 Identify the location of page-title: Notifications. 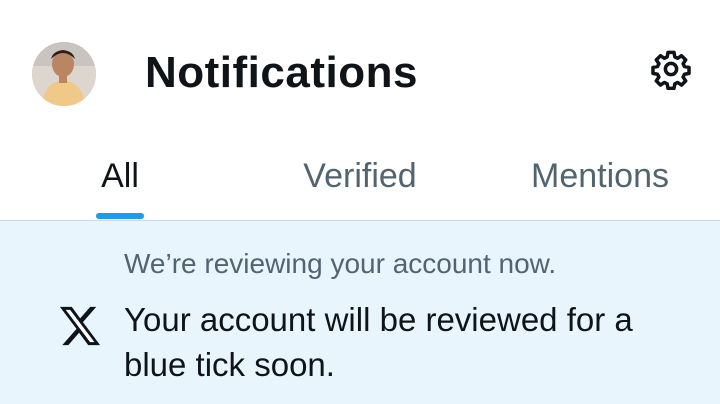
(281, 72).